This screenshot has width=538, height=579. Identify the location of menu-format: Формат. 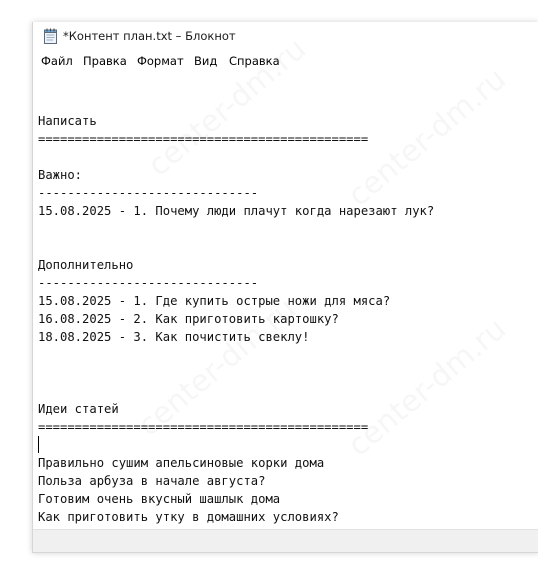
(160, 61).